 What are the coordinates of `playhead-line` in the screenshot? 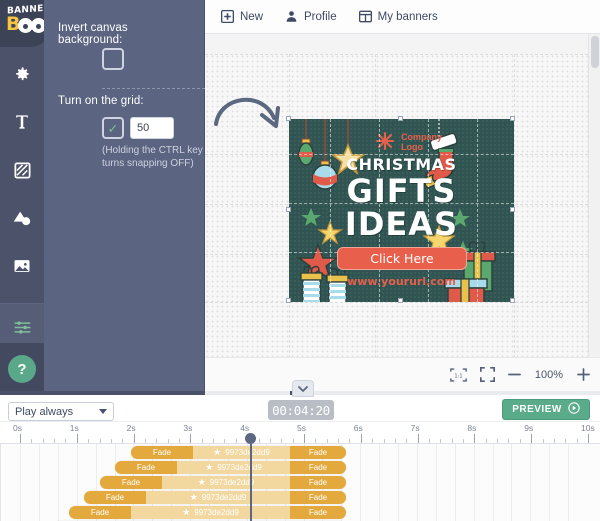 It's located at (251, 482).